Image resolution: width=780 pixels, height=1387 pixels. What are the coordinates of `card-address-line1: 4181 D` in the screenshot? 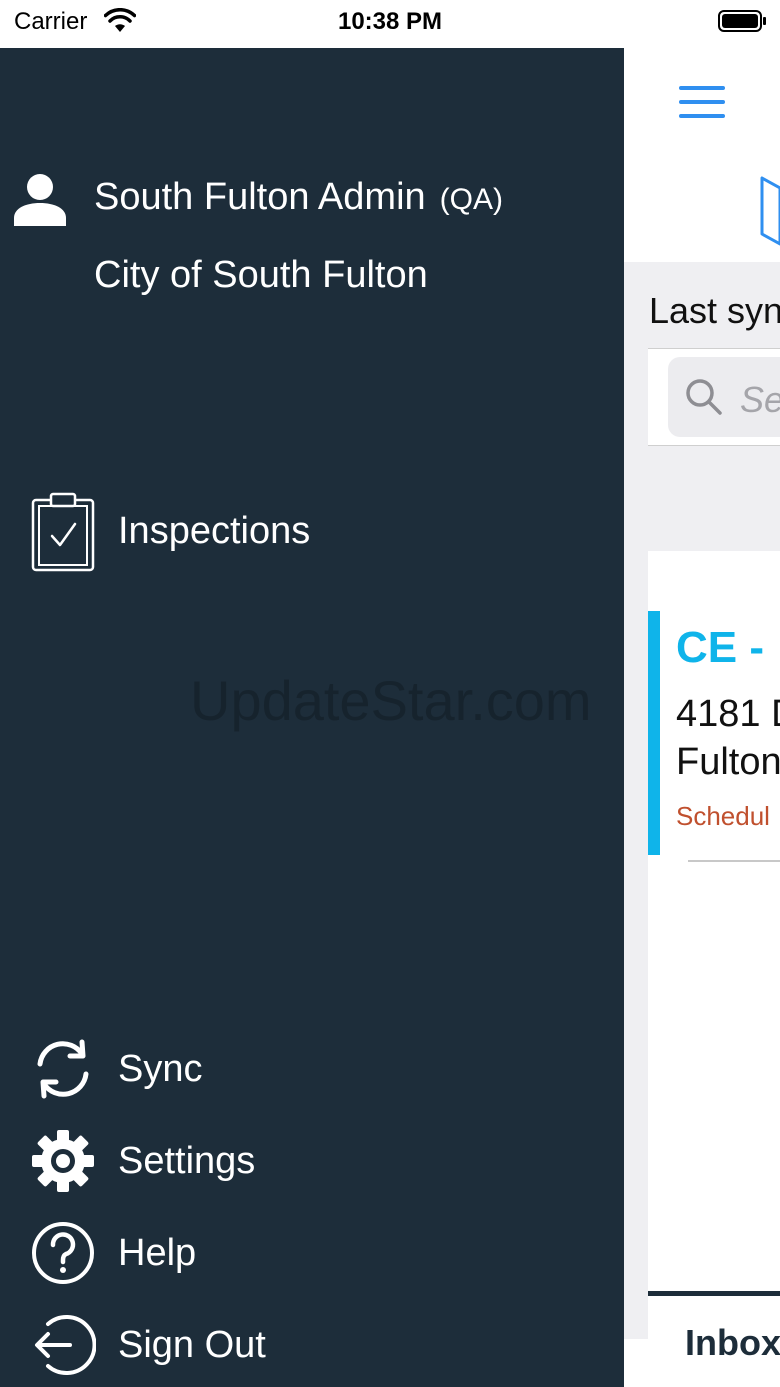 It's located at (728, 714).